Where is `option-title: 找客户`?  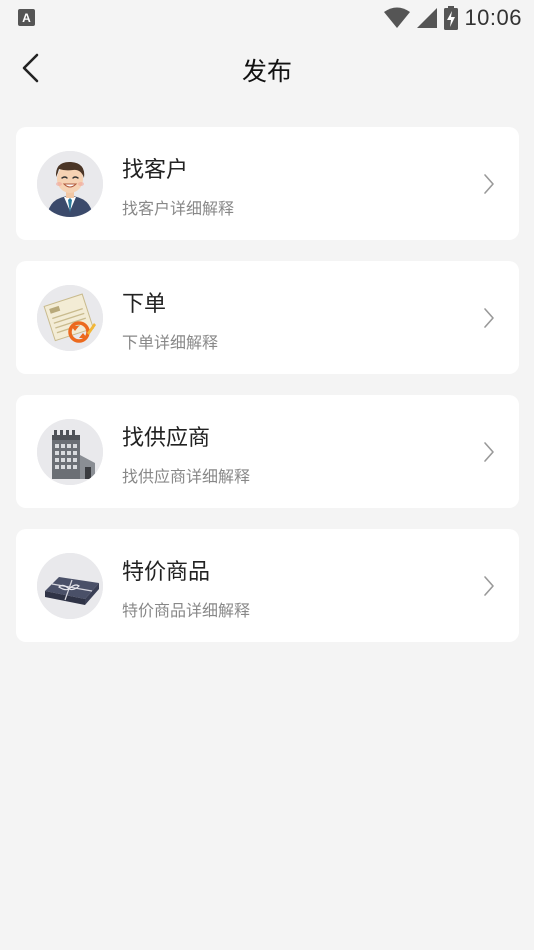 option-title: 找客户 is located at coordinates (155, 170).